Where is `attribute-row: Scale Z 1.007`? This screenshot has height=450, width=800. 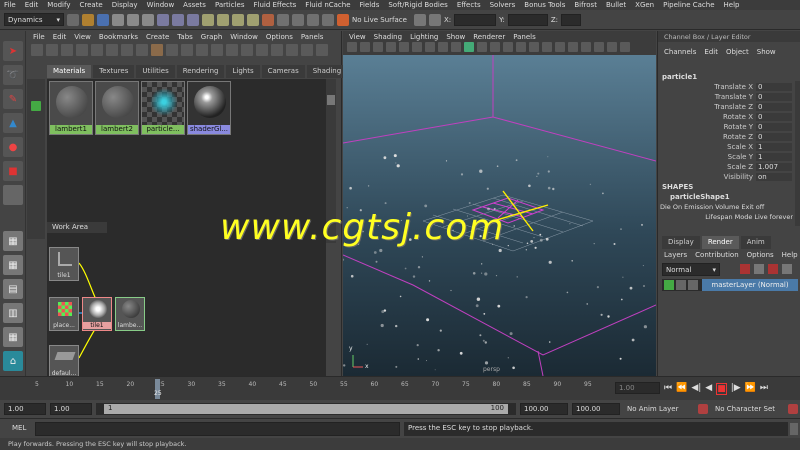
attribute-row: Scale Z 1.007 is located at coordinates (747, 167).